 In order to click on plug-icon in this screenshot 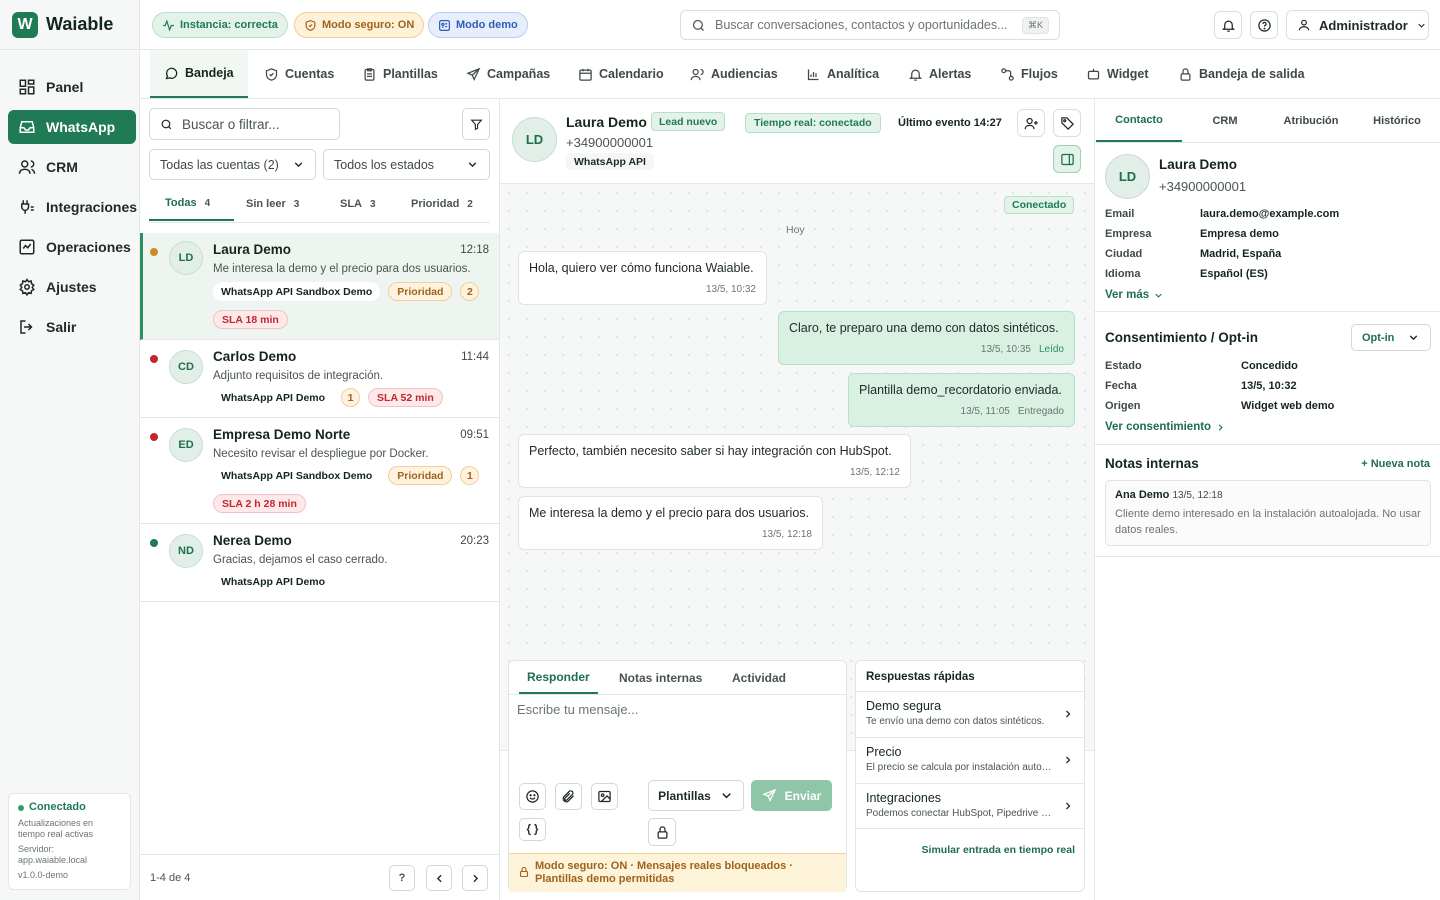, I will do `click(27, 207)`.